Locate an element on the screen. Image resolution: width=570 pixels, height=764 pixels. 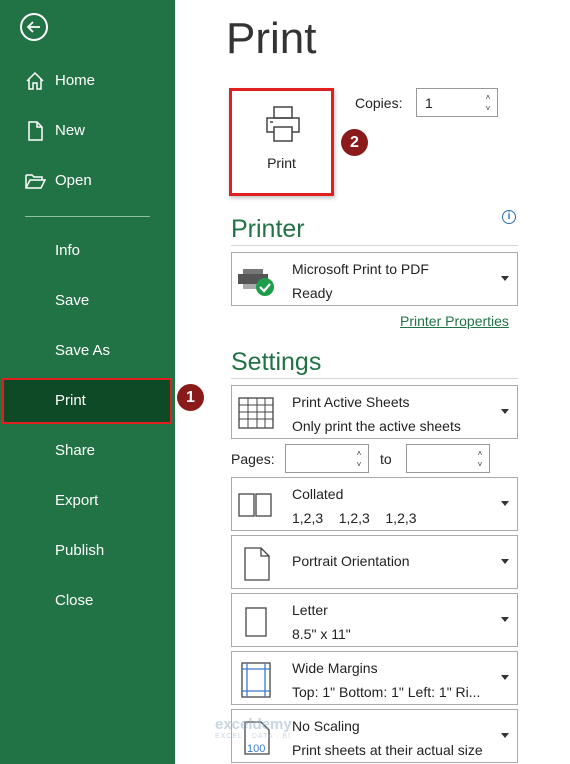
sidebar-item-label: Open is located at coordinates (73, 180).